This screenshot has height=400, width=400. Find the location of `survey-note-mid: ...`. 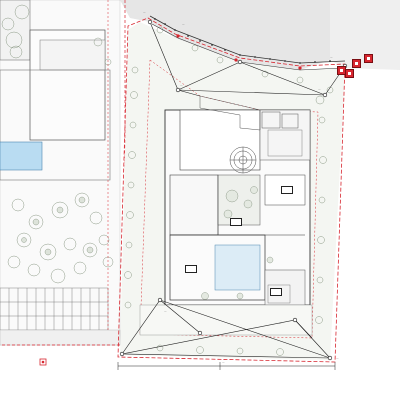

survey-note-mid: ... is located at coordinates (181, 85).